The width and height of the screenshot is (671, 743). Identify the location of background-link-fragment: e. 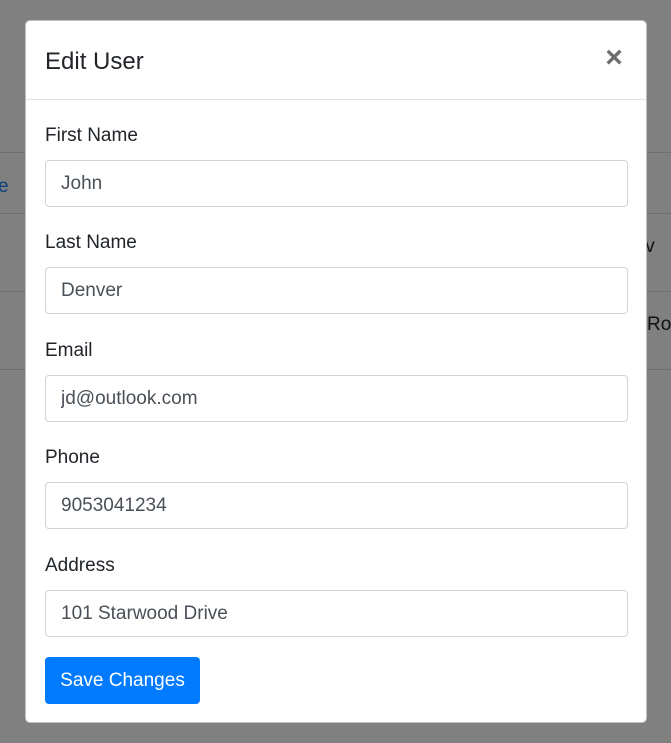
(4, 186).